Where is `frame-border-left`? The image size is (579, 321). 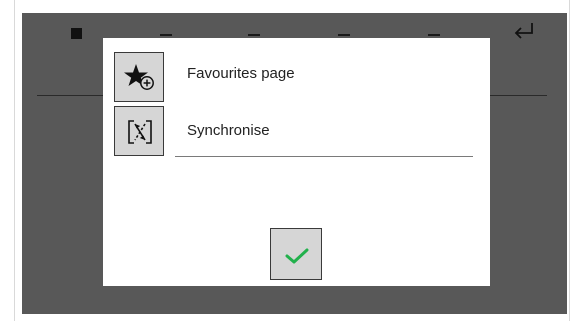 frame-border-left is located at coordinates (14, 160).